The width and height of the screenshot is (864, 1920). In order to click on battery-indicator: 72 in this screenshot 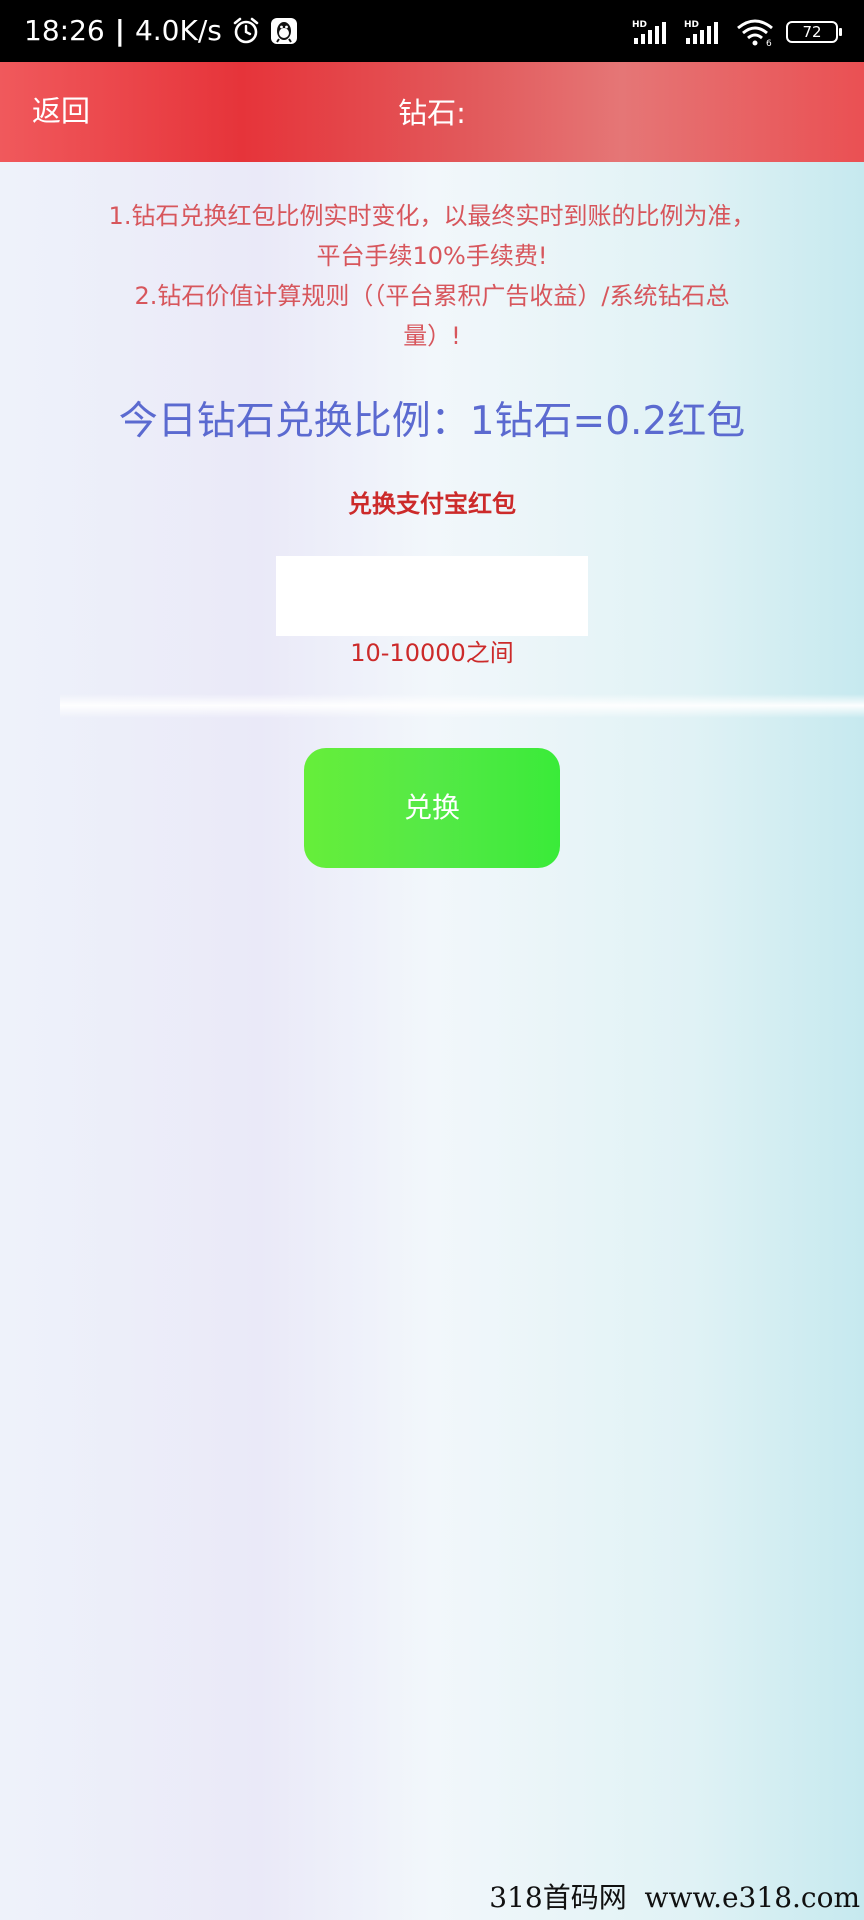, I will do `click(814, 32)`.